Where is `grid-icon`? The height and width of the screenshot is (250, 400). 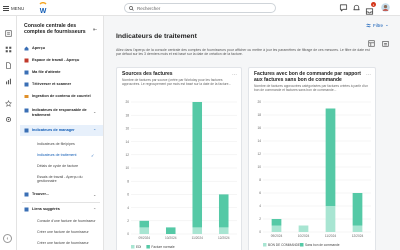
grid-icon is located at coordinates (8, 49).